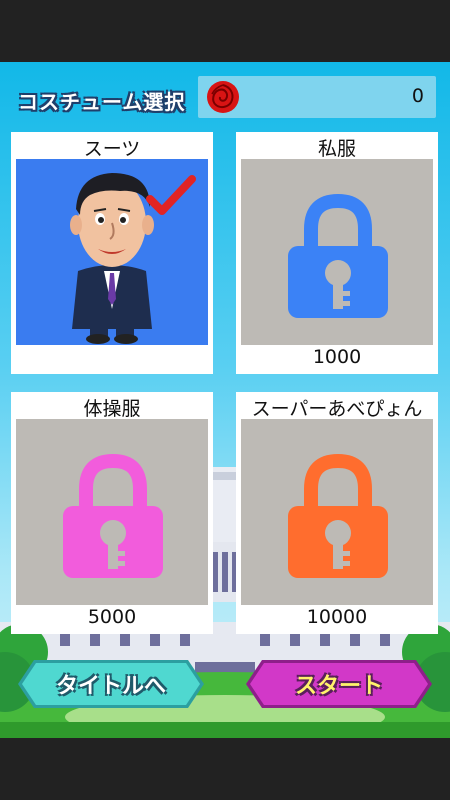 Image resolution: width=450 pixels, height=800 pixels. Describe the element at coordinates (112, 149) in the screenshot. I see `costume-name: スーツ` at that location.